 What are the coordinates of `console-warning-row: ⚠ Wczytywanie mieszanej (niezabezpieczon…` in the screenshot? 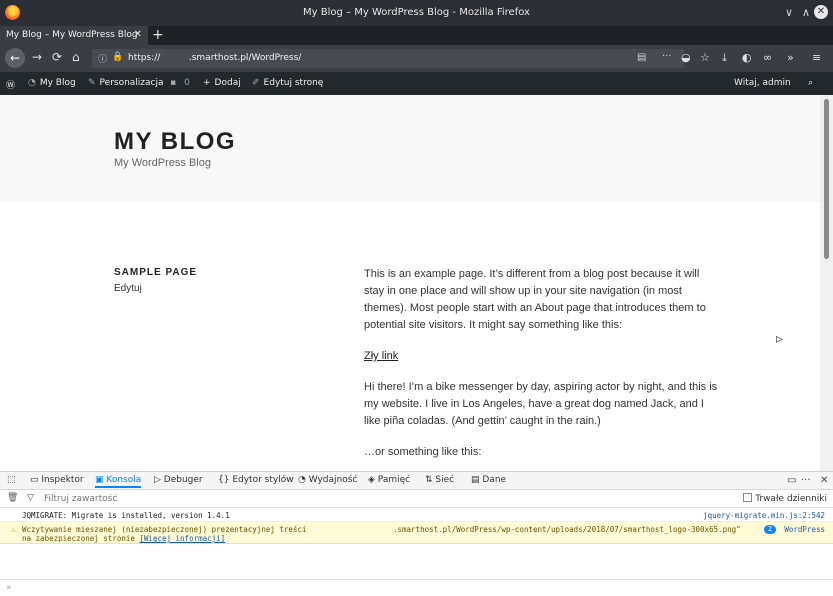 It's located at (416, 533).